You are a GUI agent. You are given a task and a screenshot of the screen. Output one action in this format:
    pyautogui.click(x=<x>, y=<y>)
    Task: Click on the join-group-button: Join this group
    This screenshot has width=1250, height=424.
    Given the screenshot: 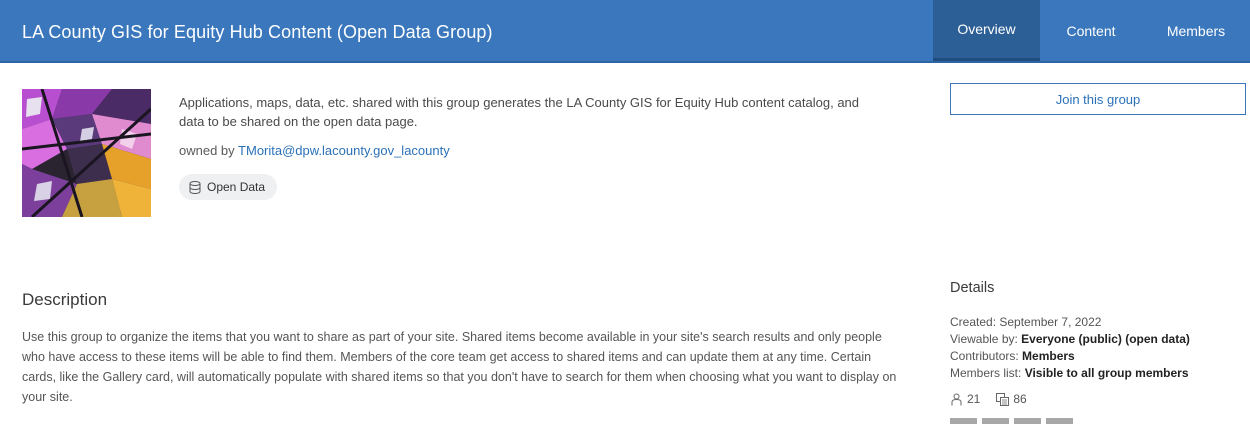 What is the action you would take?
    pyautogui.click(x=1098, y=99)
    